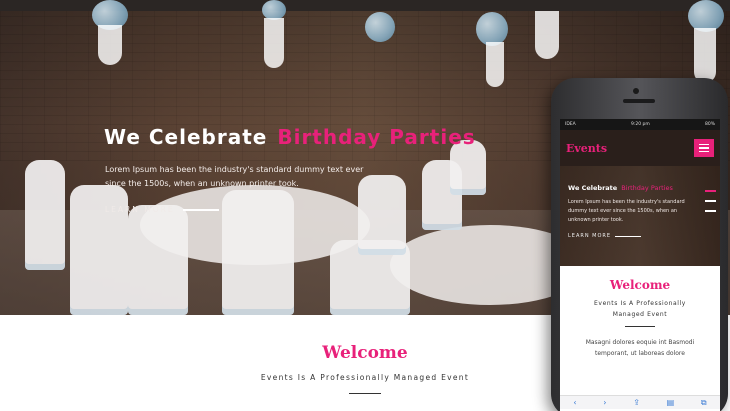 The width and height of the screenshot is (730, 411). Describe the element at coordinates (647, 188) in the screenshot. I see `mobile-hero-title-accent: Birthday Parties` at that location.